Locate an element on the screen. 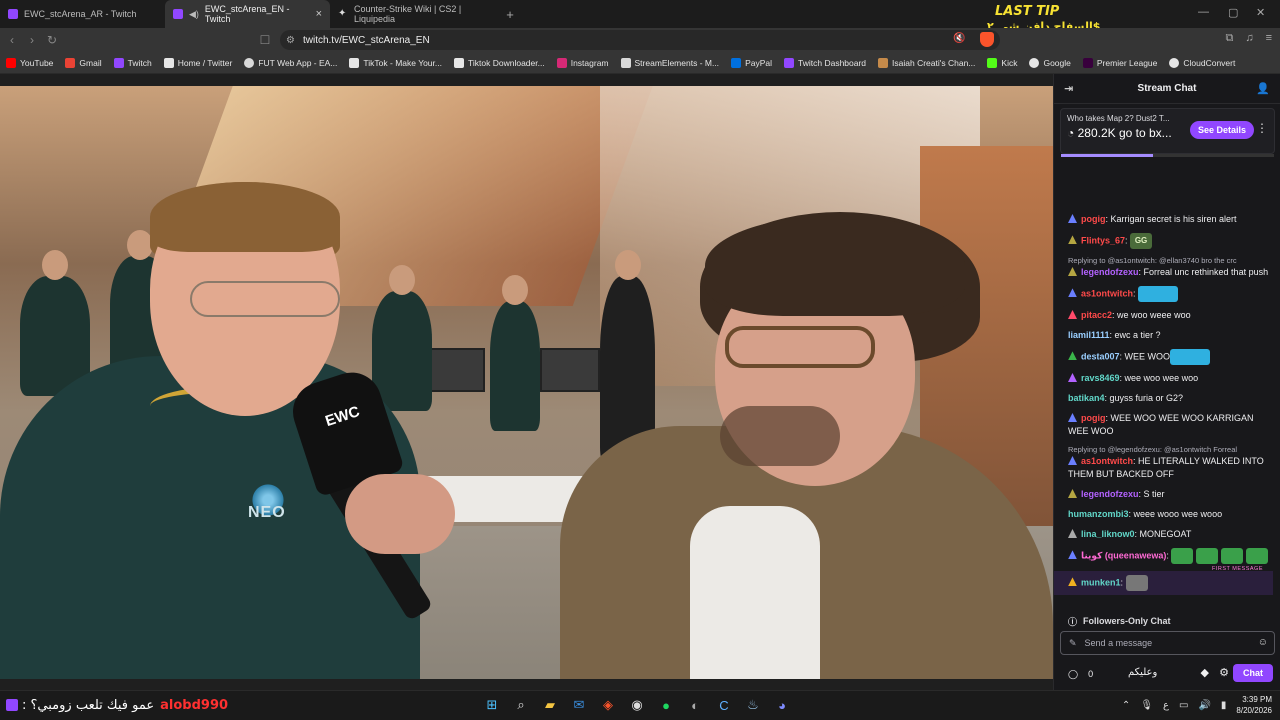  language-icon: ع is located at coordinates (1166, 705).